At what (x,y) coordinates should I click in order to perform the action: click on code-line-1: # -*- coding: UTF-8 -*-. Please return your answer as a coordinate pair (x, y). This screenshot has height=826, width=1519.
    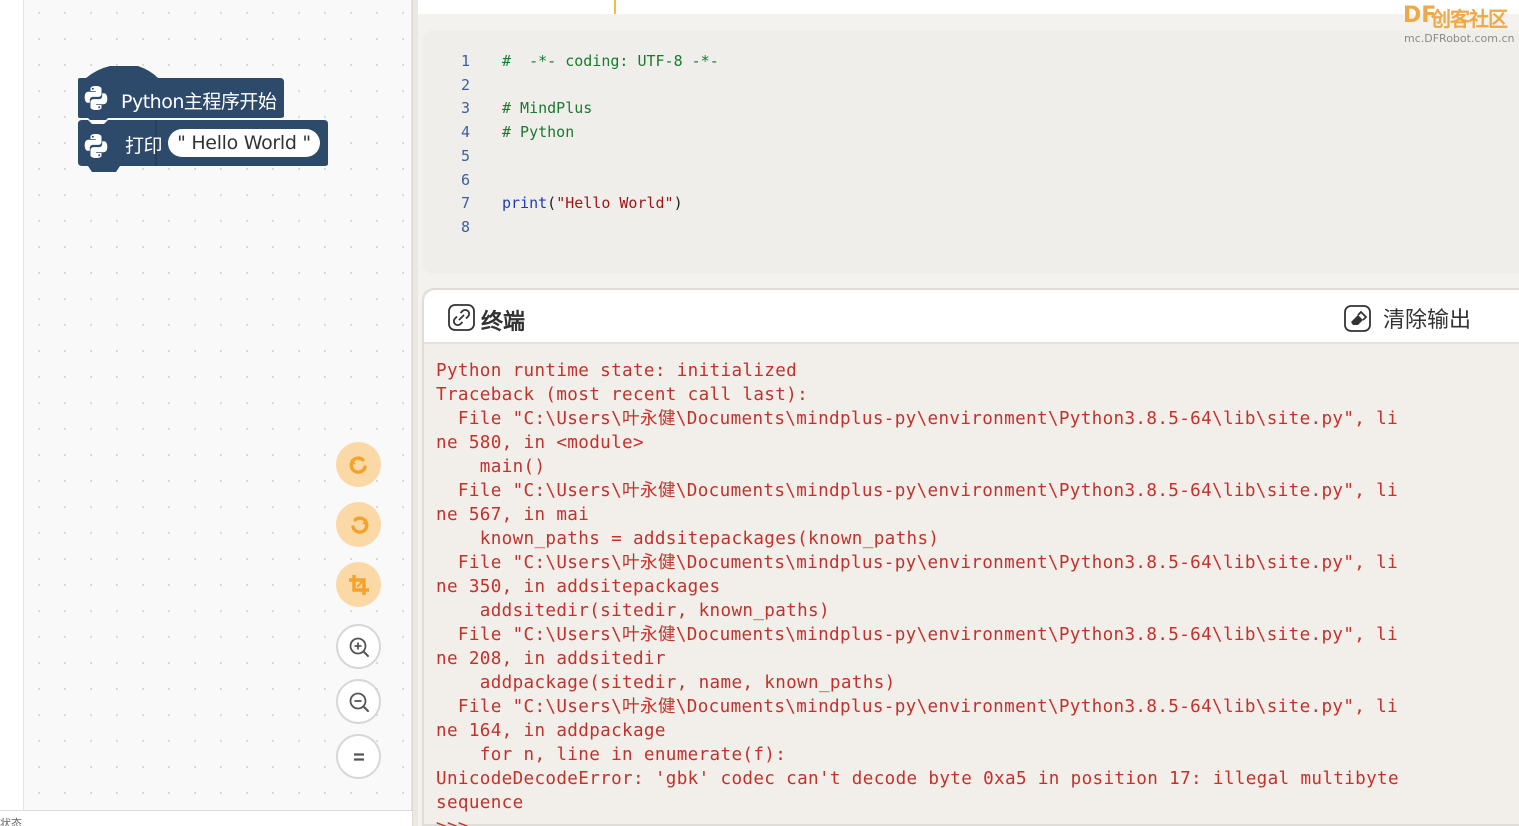
    Looking at the image, I should click on (610, 61).